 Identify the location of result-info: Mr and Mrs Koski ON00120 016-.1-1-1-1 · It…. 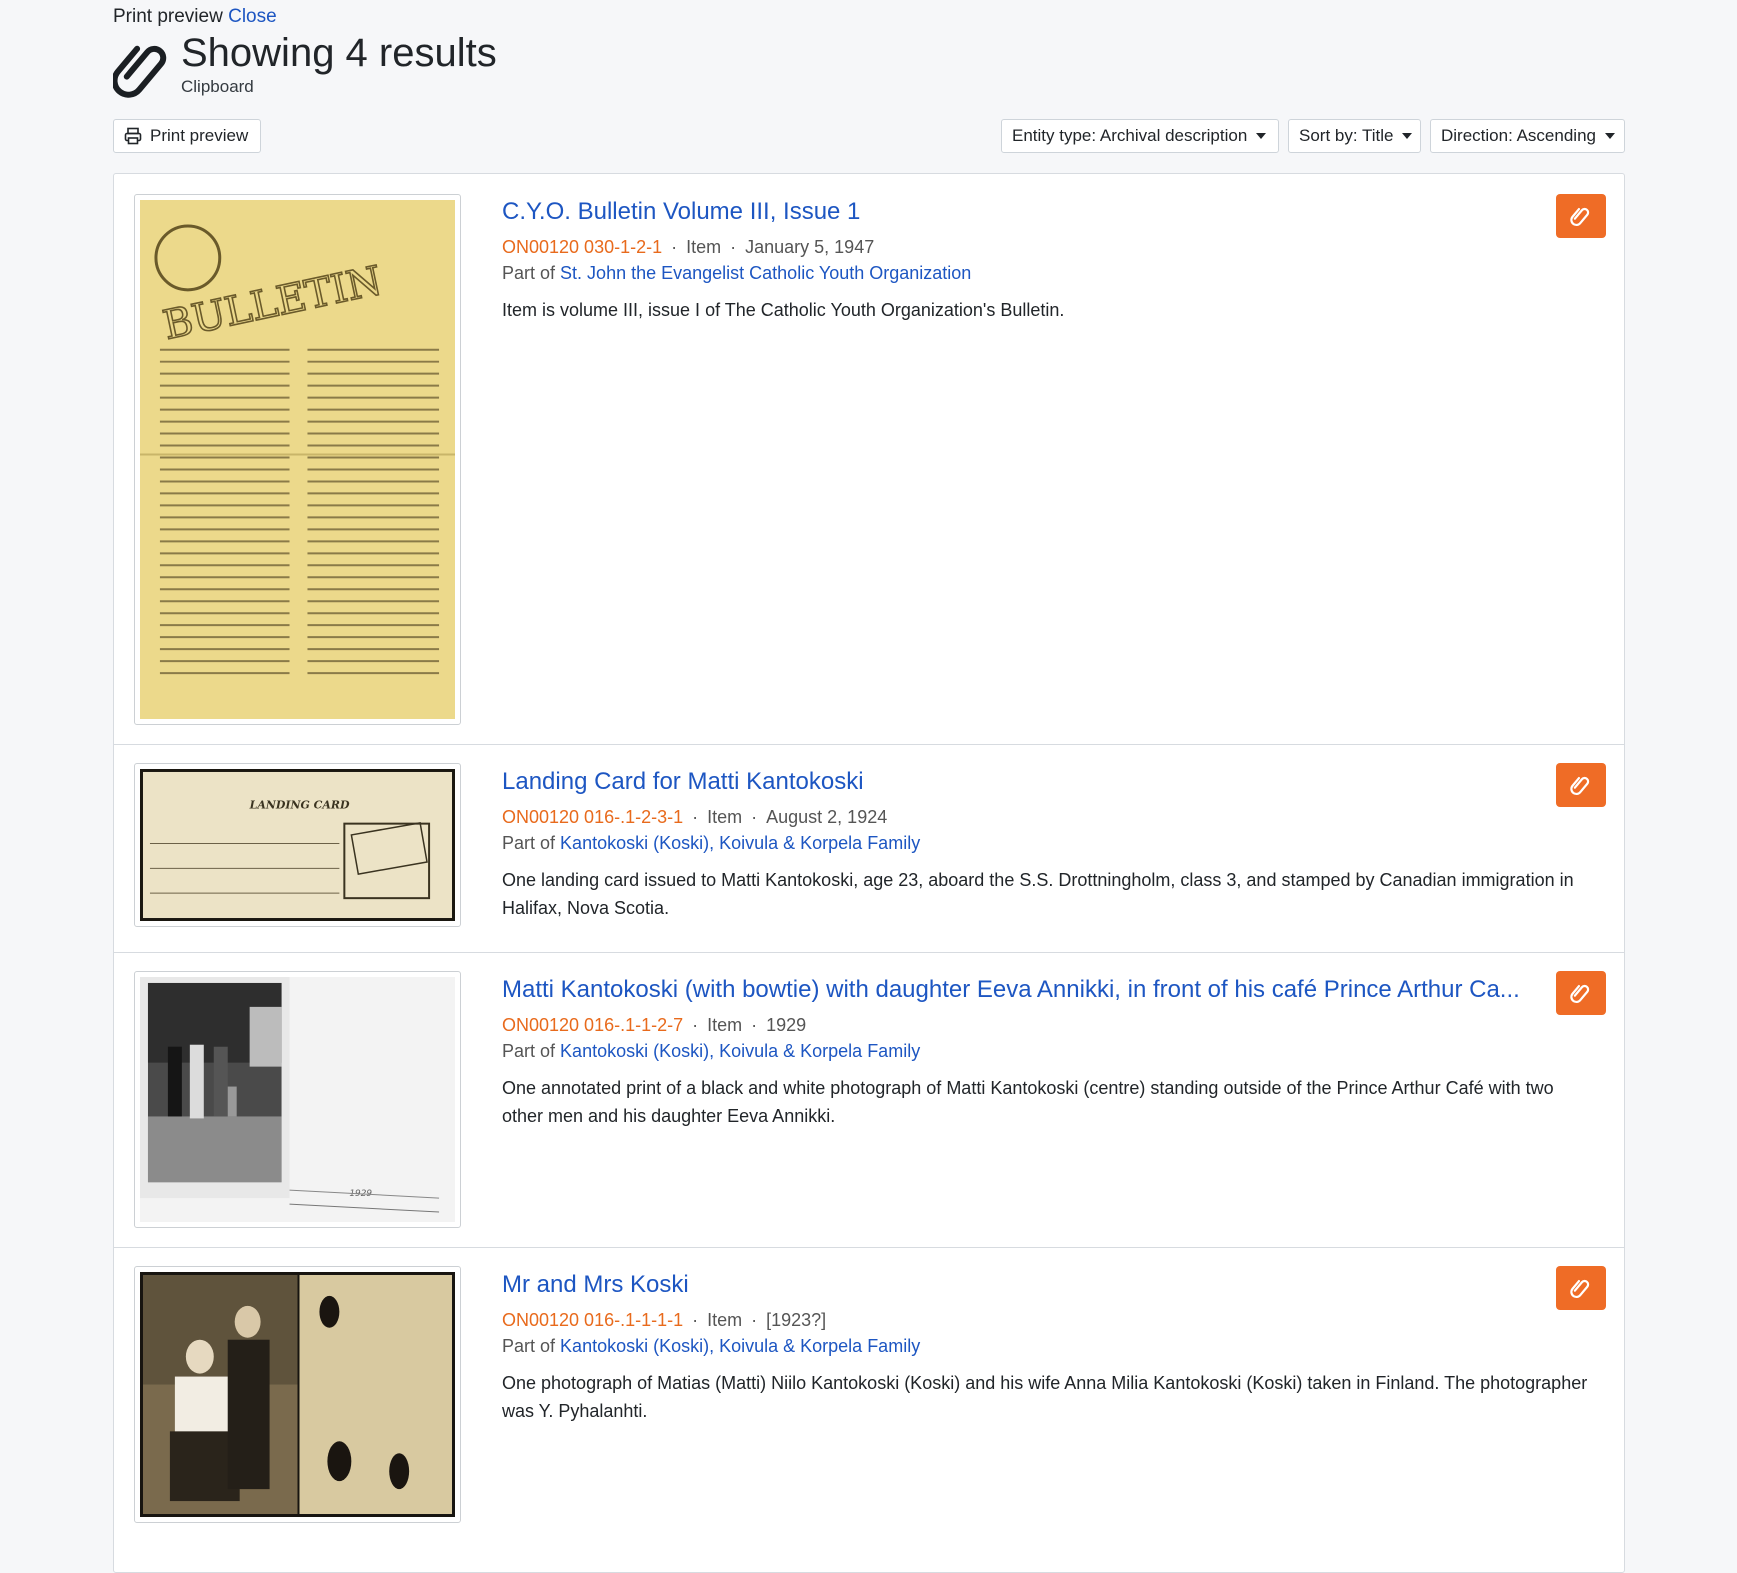
(1053, 1347).